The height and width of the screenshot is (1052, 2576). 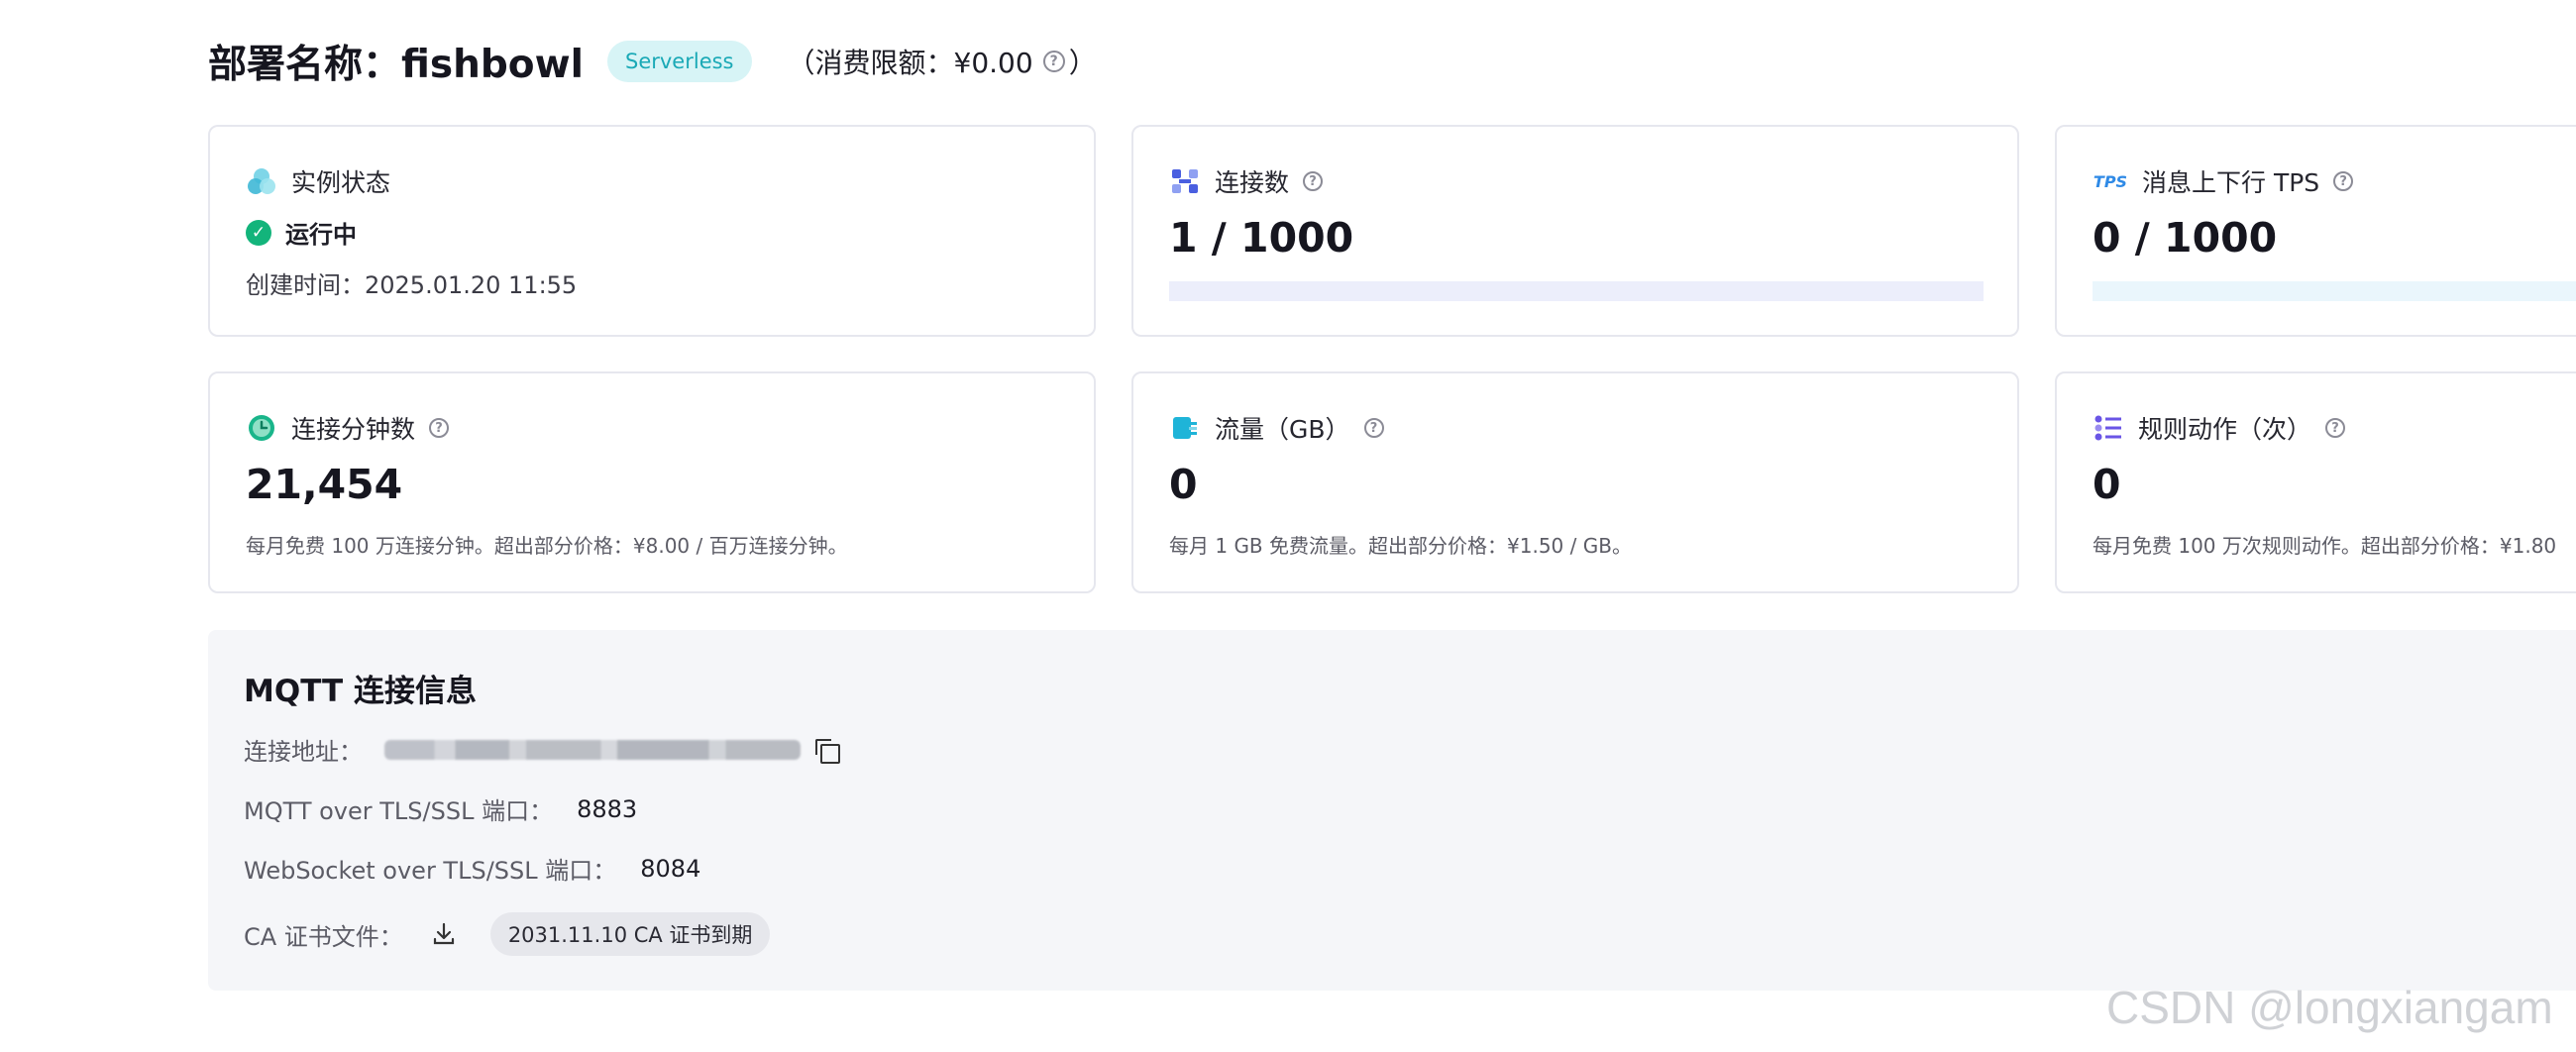 What do you see at coordinates (910, 63) in the screenshot?
I see `spend-limit-text: （消费限额：¥0.00` at bounding box center [910, 63].